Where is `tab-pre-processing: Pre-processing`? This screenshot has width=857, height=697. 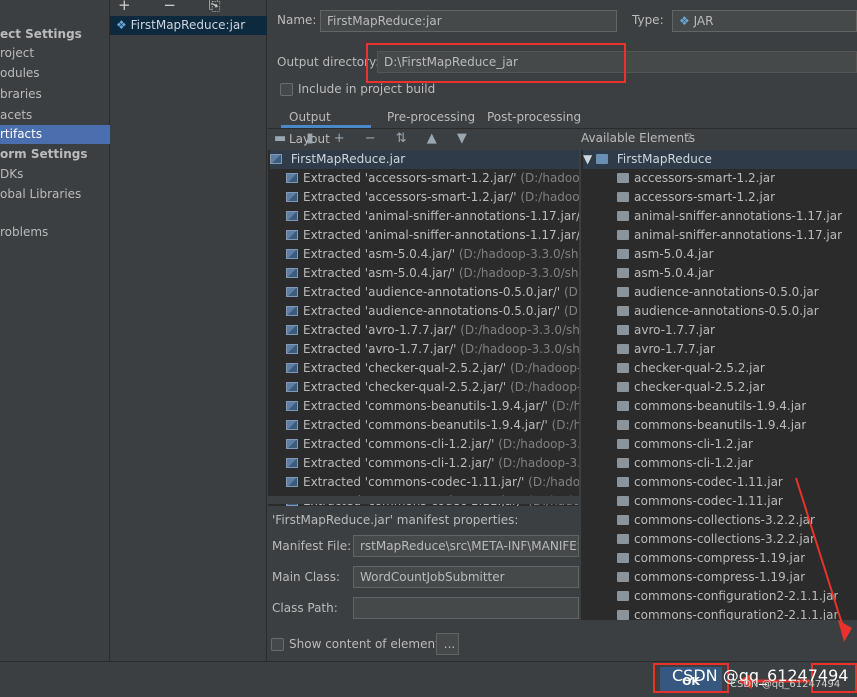
tab-pre-processing: Pre-processing is located at coordinates (431, 117).